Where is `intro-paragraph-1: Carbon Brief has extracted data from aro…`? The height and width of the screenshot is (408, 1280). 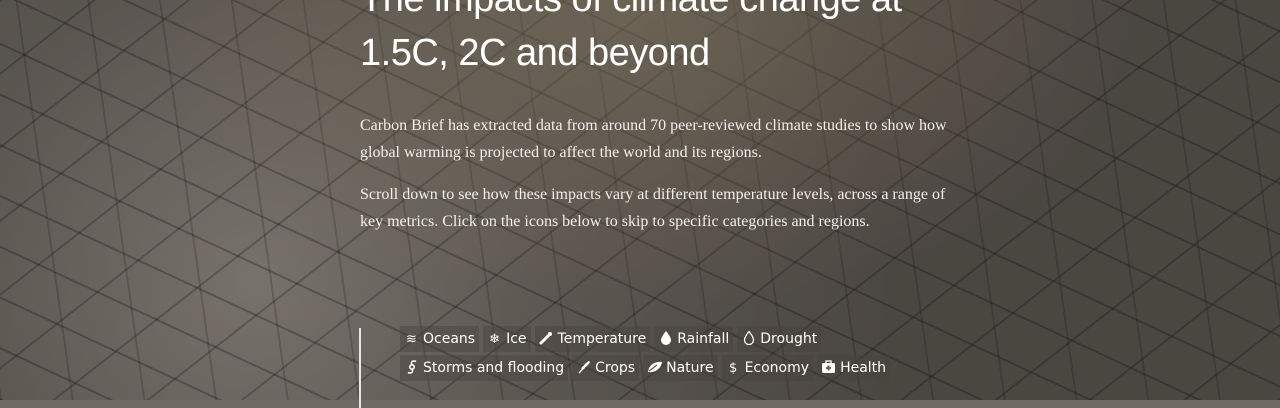 intro-paragraph-1: Carbon Brief has extracted data from aro… is located at coordinates (653, 139).